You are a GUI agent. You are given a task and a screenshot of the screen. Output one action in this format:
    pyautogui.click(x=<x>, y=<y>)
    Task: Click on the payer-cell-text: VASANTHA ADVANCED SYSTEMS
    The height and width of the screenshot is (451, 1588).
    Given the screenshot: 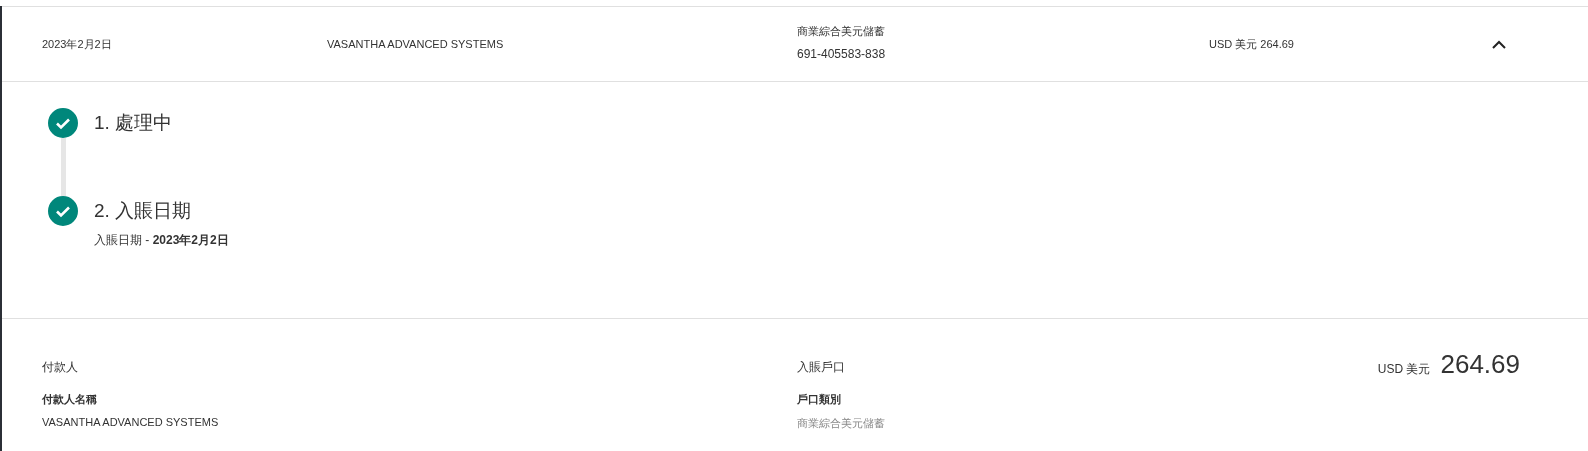 What is the action you would take?
    pyautogui.click(x=416, y=44)
    